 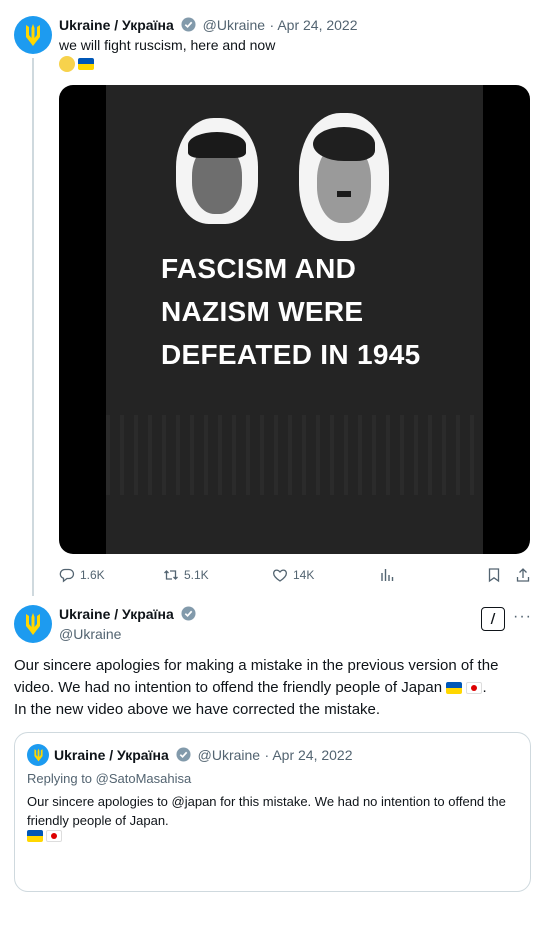 I want to click on tweet-emoji, so click(x=76, y=64).